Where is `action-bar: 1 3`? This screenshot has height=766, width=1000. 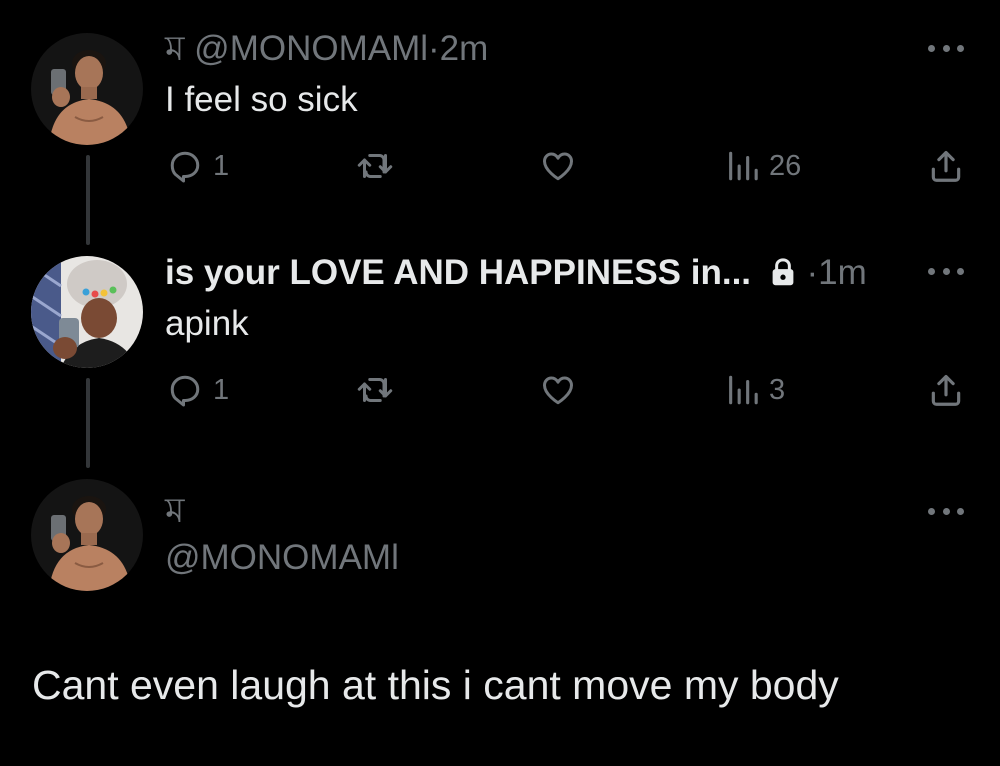
action-bar: 1 3 is located at coordinates (565, 390).